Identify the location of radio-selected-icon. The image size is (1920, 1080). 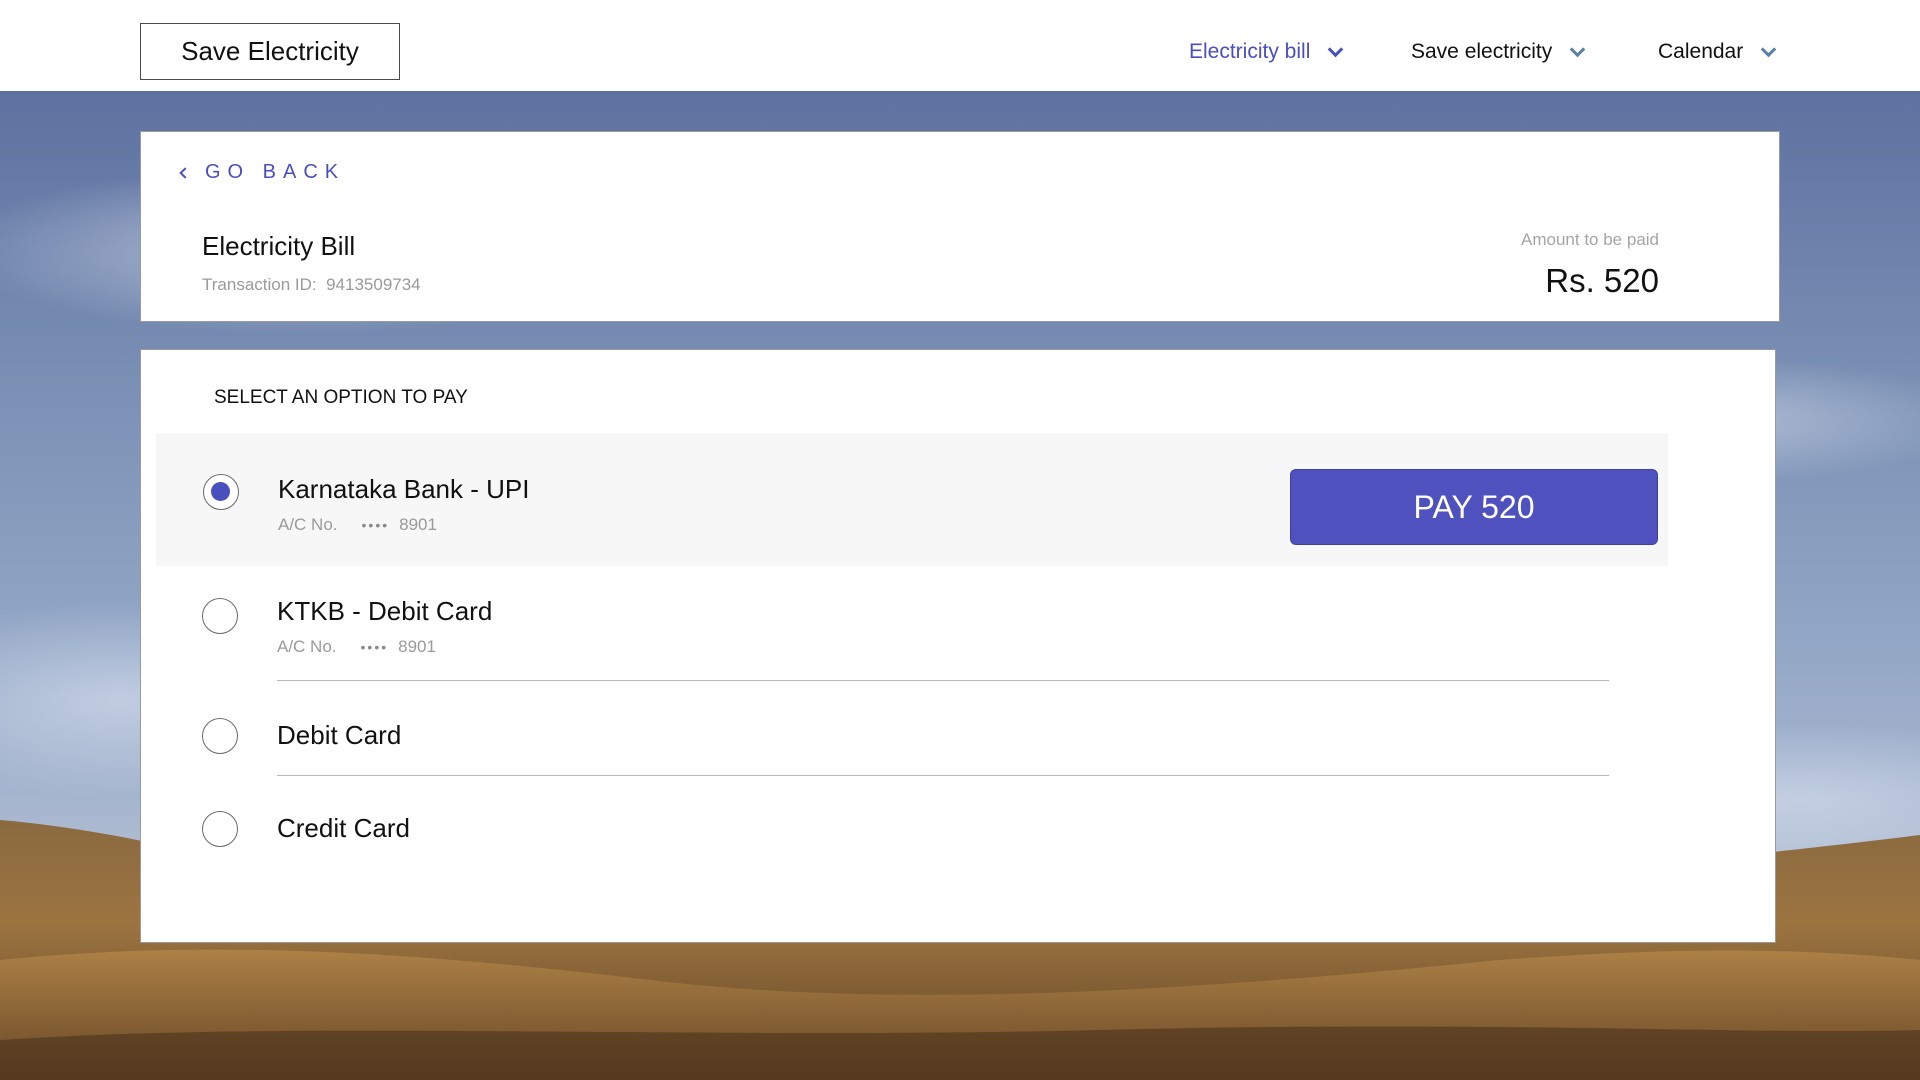
(221, 492).